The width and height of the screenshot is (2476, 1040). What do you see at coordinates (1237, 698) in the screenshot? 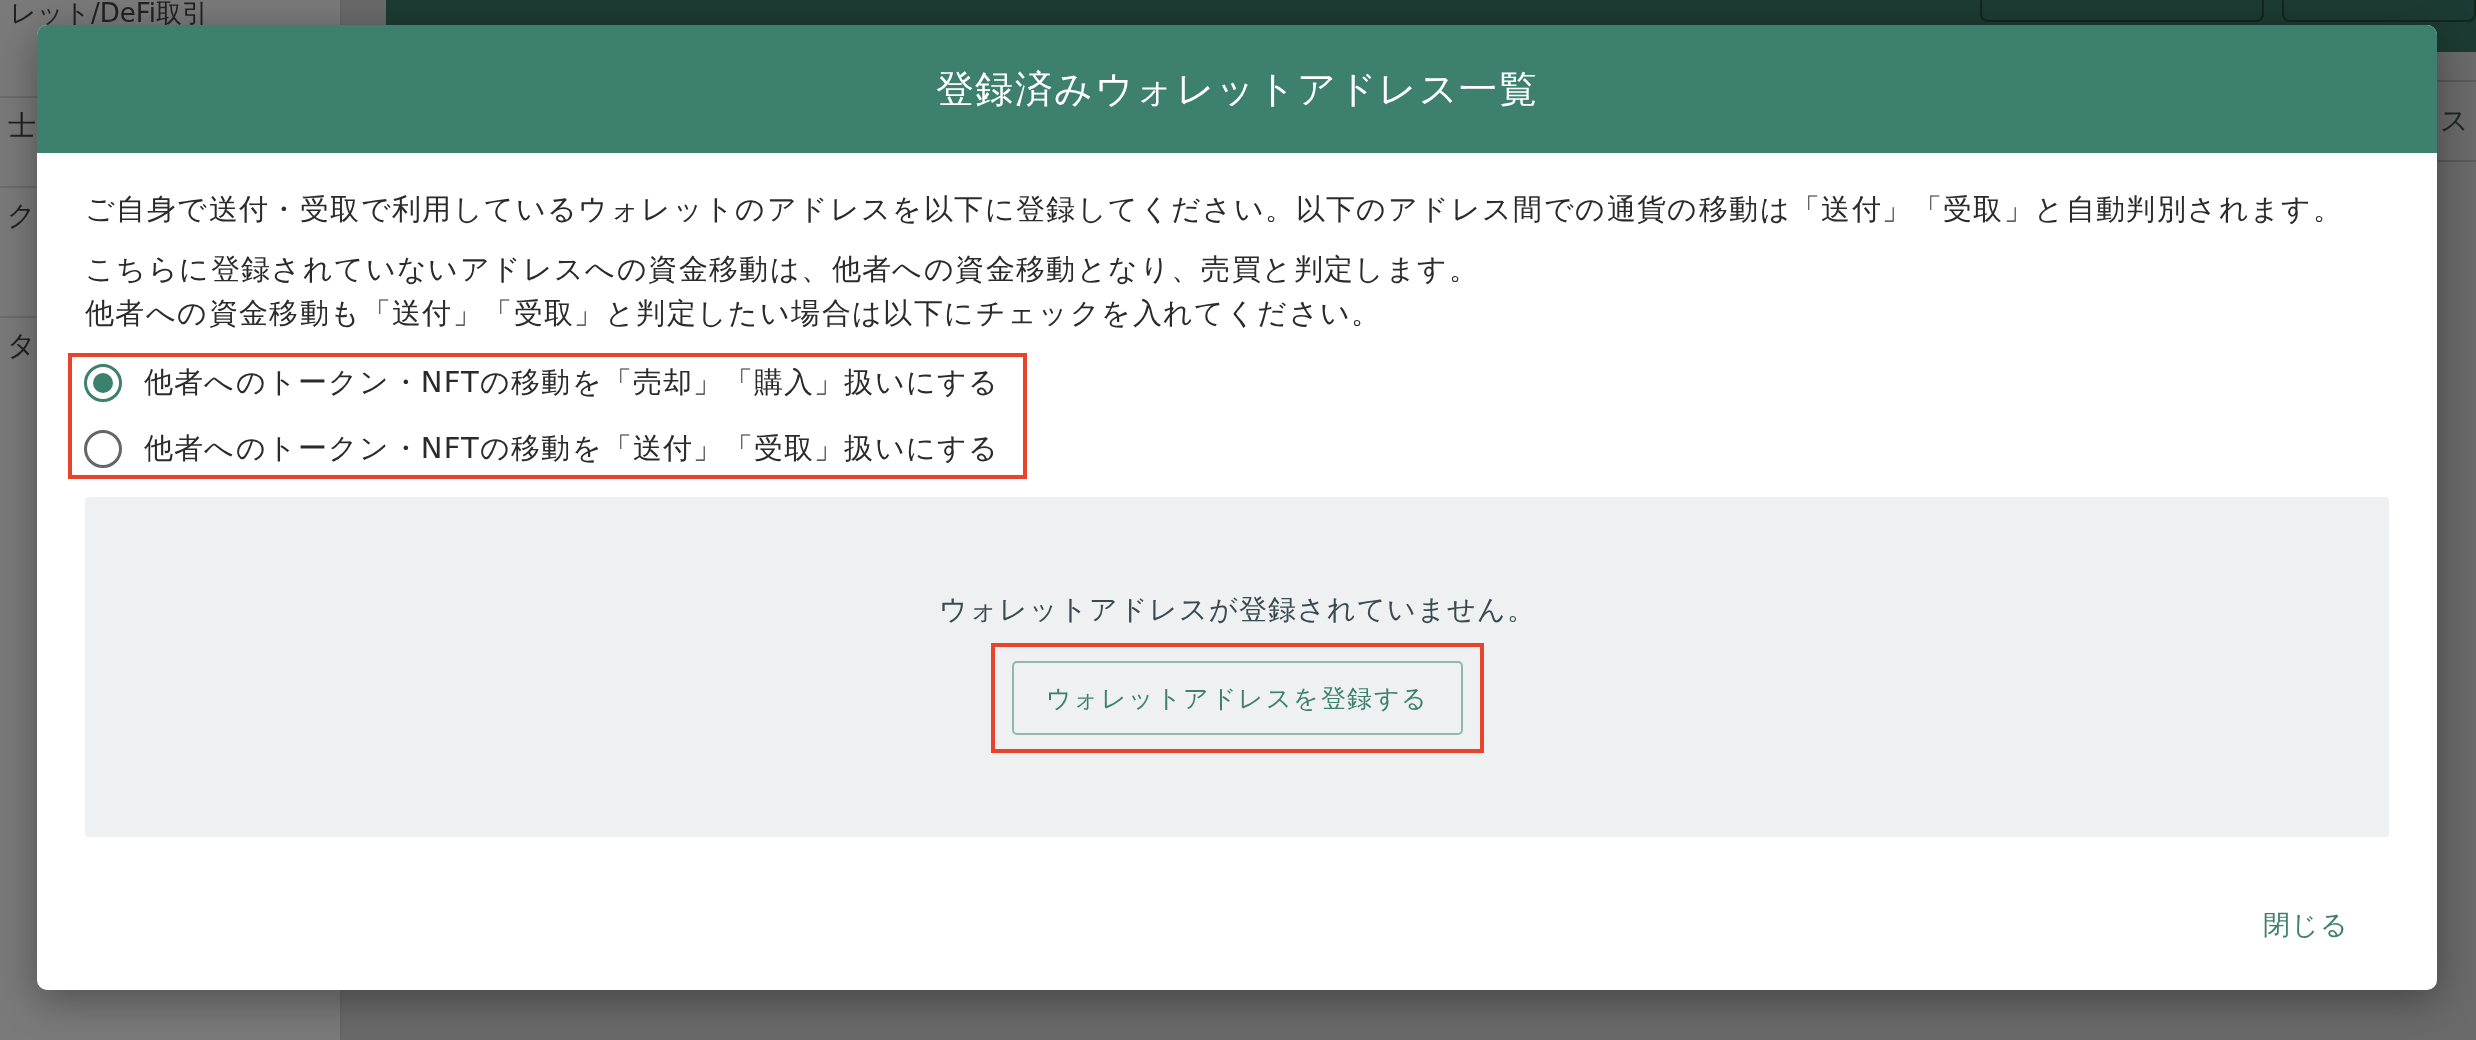
I see `register-button: ウォレットアドレスを登録する` at bounding box center [1237, 698].